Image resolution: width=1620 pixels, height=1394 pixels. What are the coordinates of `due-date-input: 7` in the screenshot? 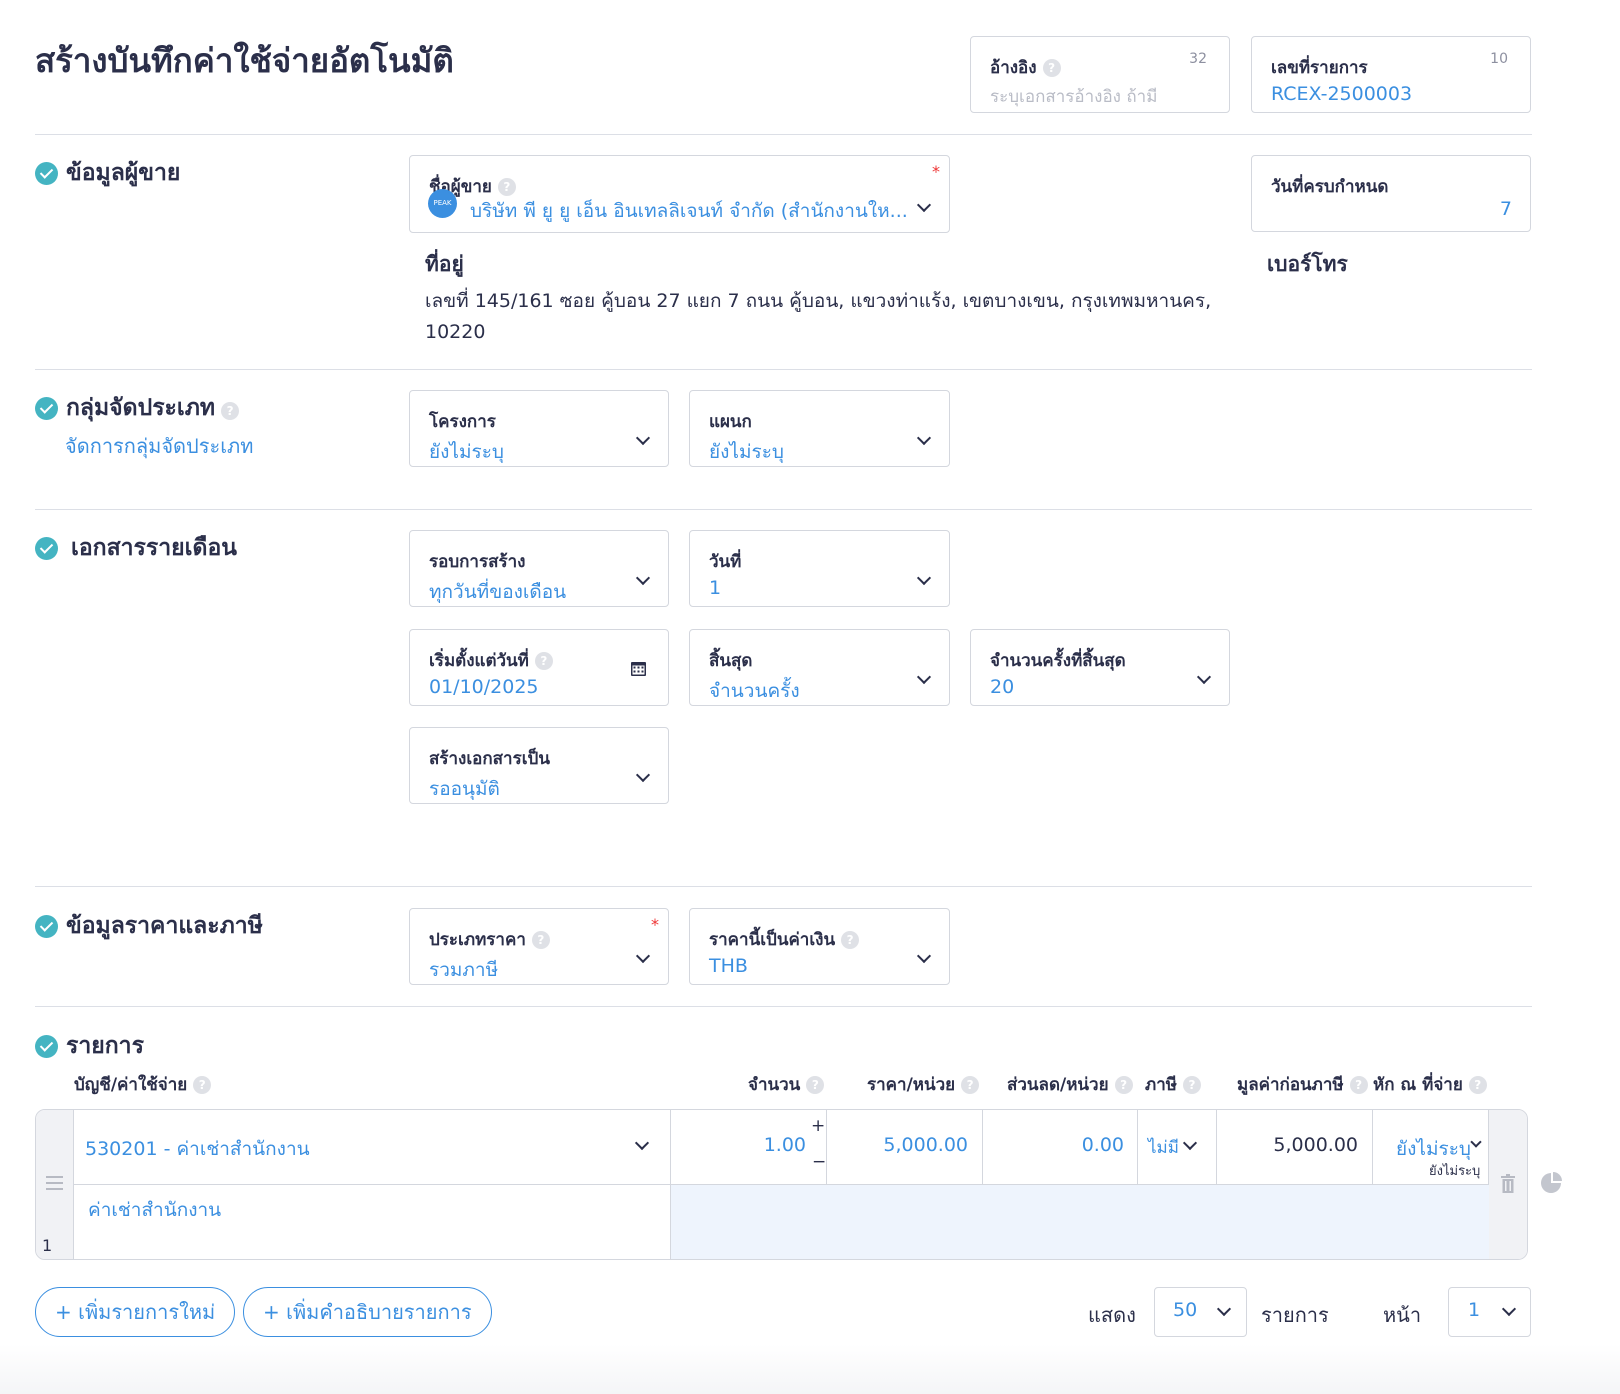 It's located at (1506, 209).